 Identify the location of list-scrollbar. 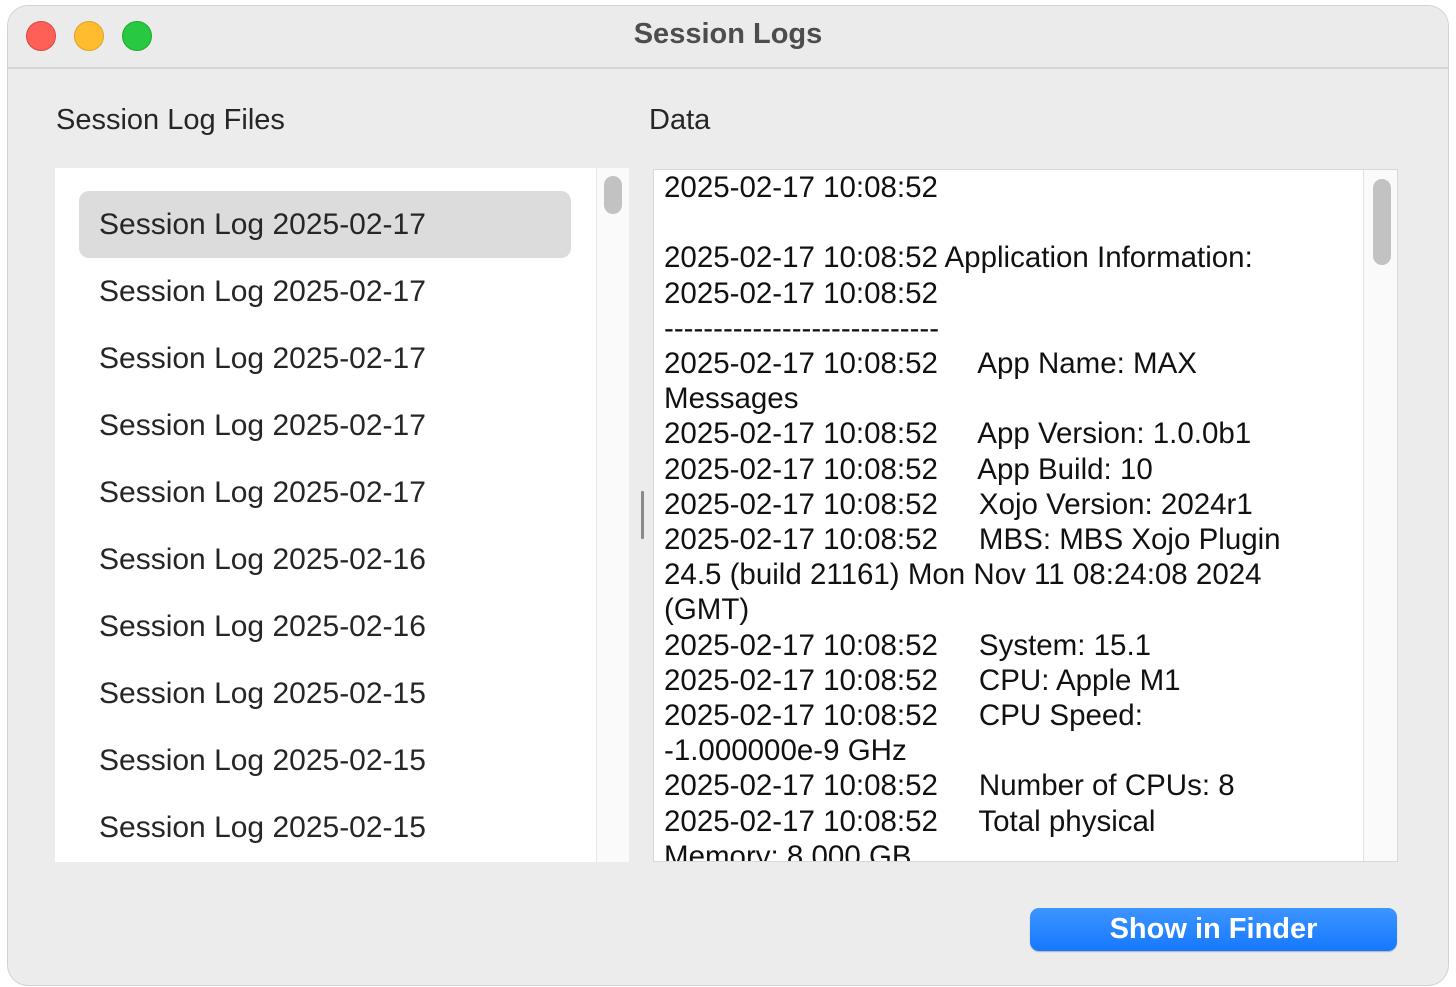
(612, 515).